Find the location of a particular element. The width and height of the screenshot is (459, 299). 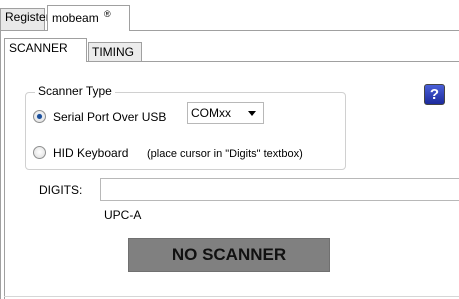

tab-scanner-label: SCANNER is located at coordinates (38, 48).